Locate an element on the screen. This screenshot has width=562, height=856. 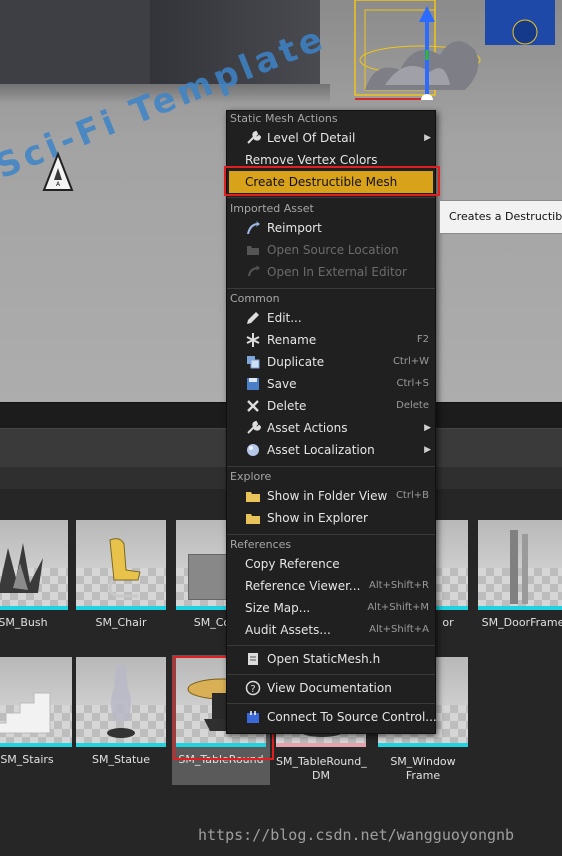
menu-item-view-documentation: ? View Documentation is located at coordinates (331, 688).